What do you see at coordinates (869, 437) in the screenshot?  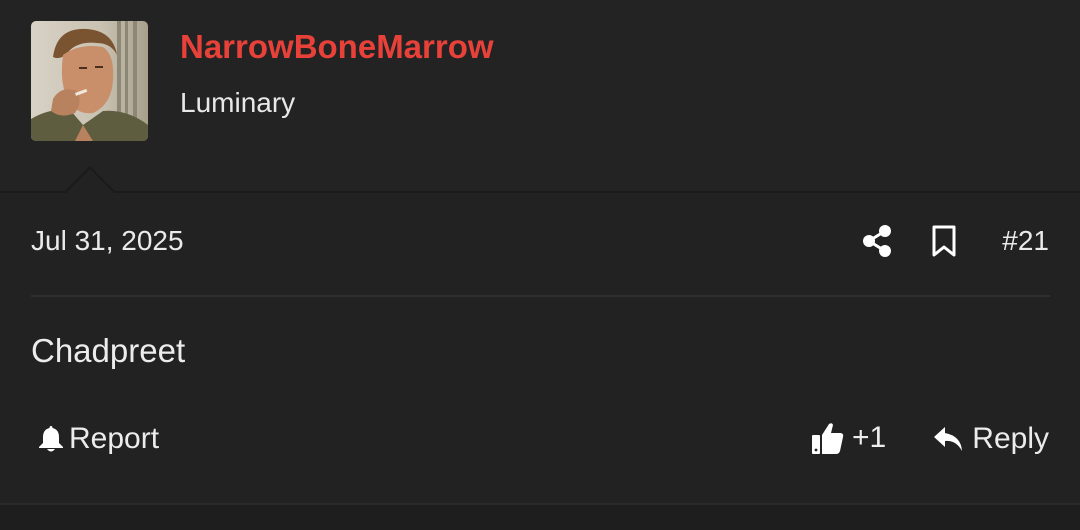 I see `like-count: +1` at bounding box center [869, 437].